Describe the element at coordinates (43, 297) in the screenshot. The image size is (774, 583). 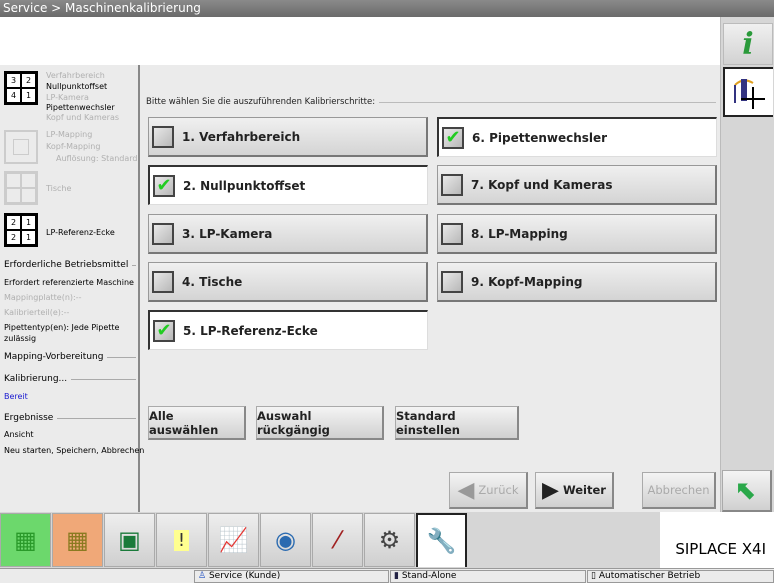
I see `resource-text: Mappingplatte(n):--` at that location.